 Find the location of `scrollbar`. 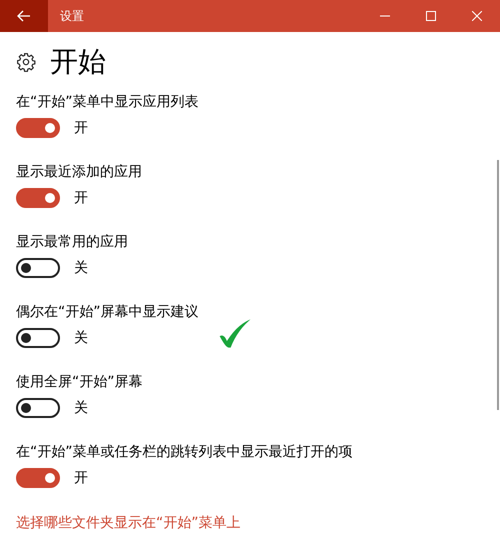

scrollbar is located at coordinates (498, 285).